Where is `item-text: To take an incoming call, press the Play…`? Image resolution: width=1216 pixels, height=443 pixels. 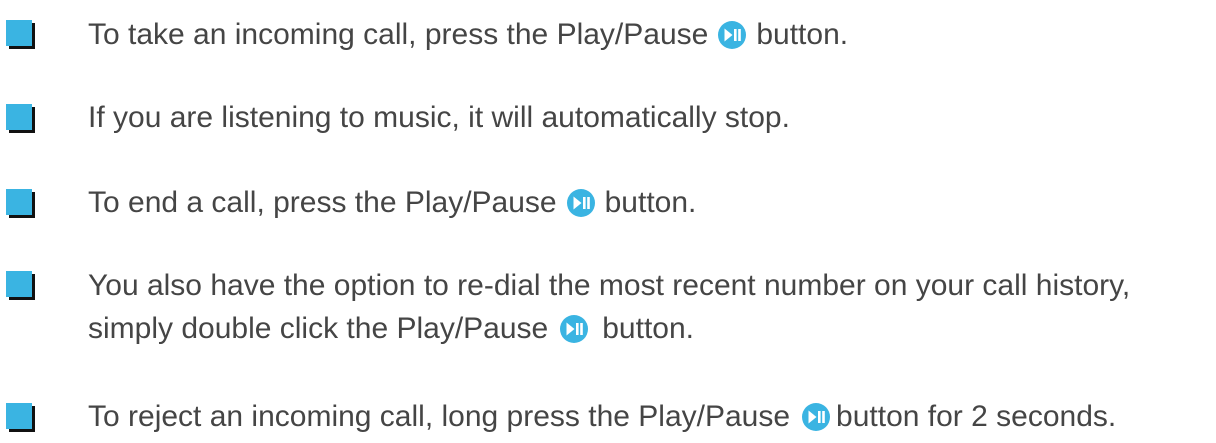 item-text: To take an incoming call, press the Play… is located at coordinates (652, 34).